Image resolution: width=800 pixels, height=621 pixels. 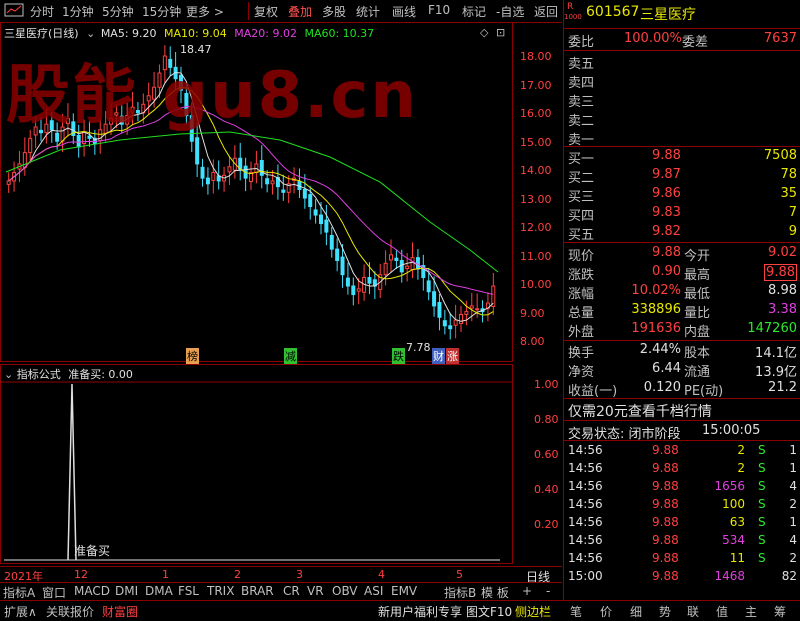 I want to click on multi-stock-button: 多股, so click(x=334, y=11).